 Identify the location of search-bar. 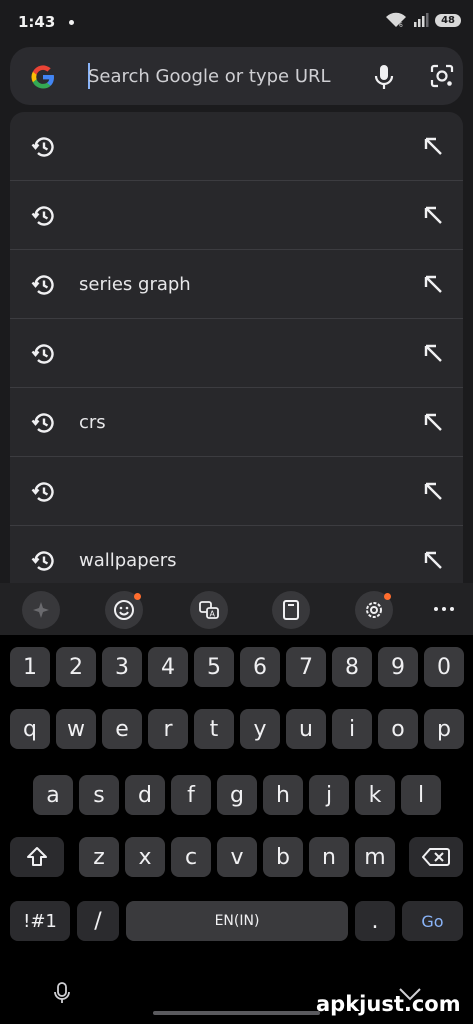
(236, 76).